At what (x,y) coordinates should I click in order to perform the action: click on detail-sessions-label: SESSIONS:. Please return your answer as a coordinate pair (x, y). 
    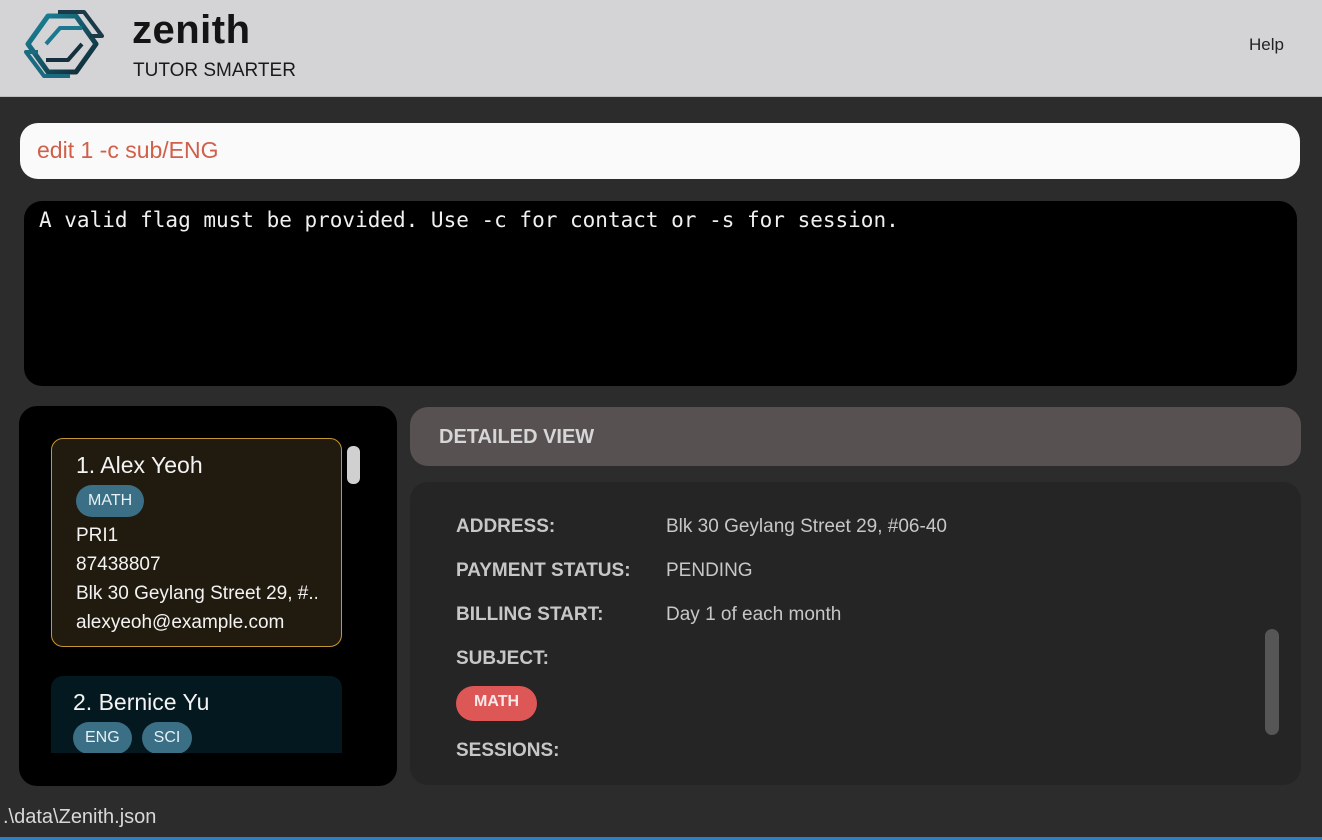
    Looking at the image, I should click on (508, 750).